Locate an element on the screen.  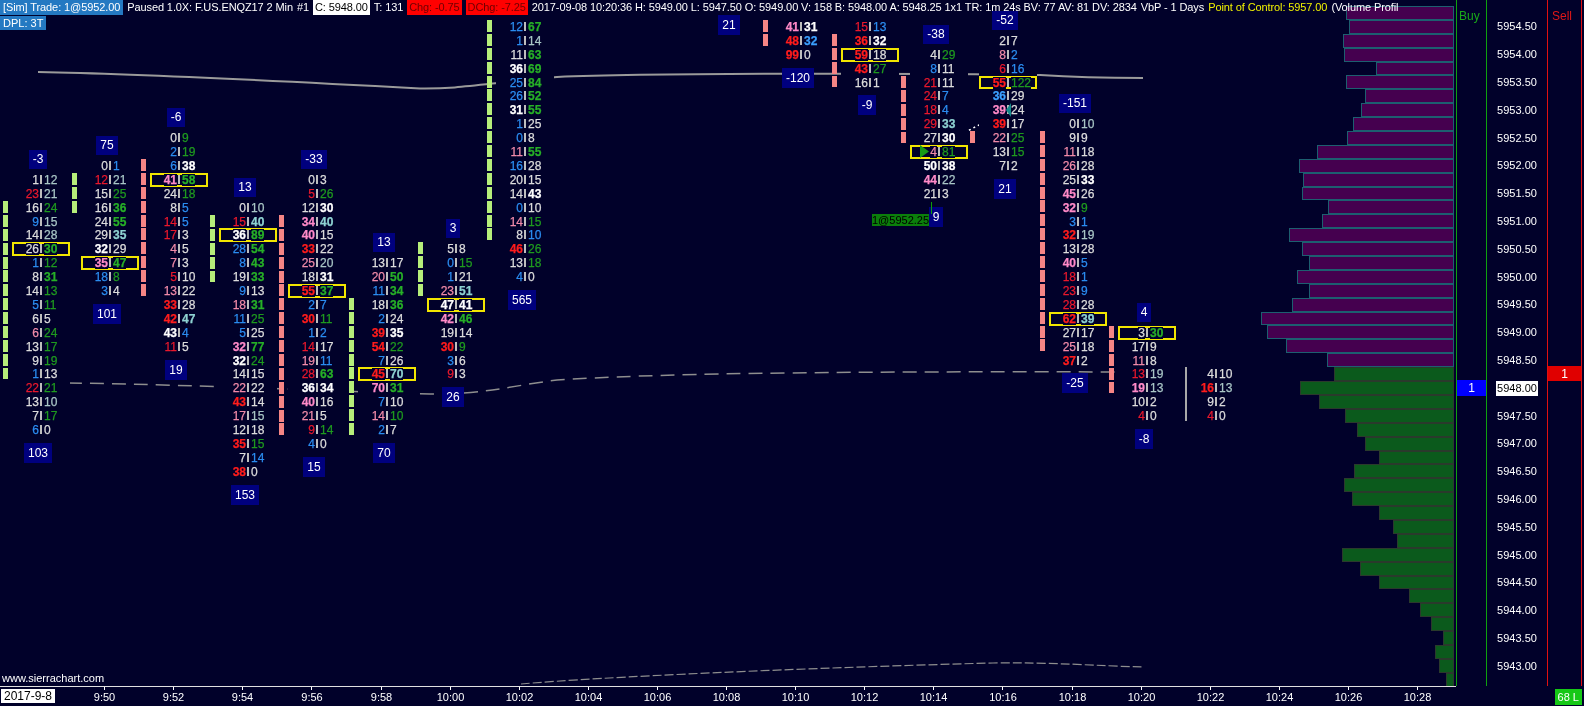
bar-stat-label: -9 is located at coordinates (867, 105).